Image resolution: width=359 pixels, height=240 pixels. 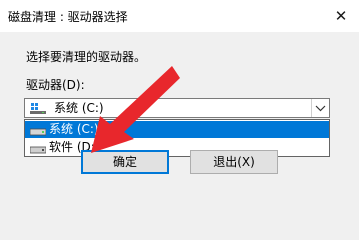 I want to click on drives-label: 驱动器(D):, so click(x=55, y=85).